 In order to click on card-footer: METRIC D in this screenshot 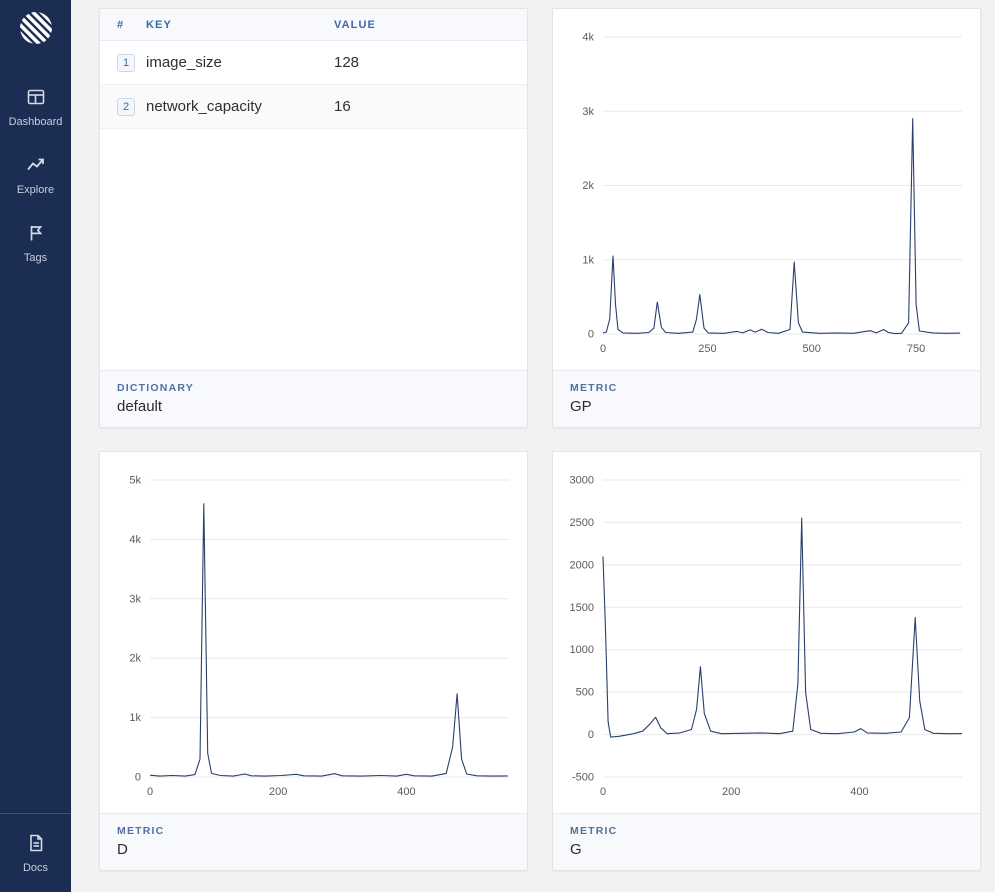, I will do `click(313, 841)`.